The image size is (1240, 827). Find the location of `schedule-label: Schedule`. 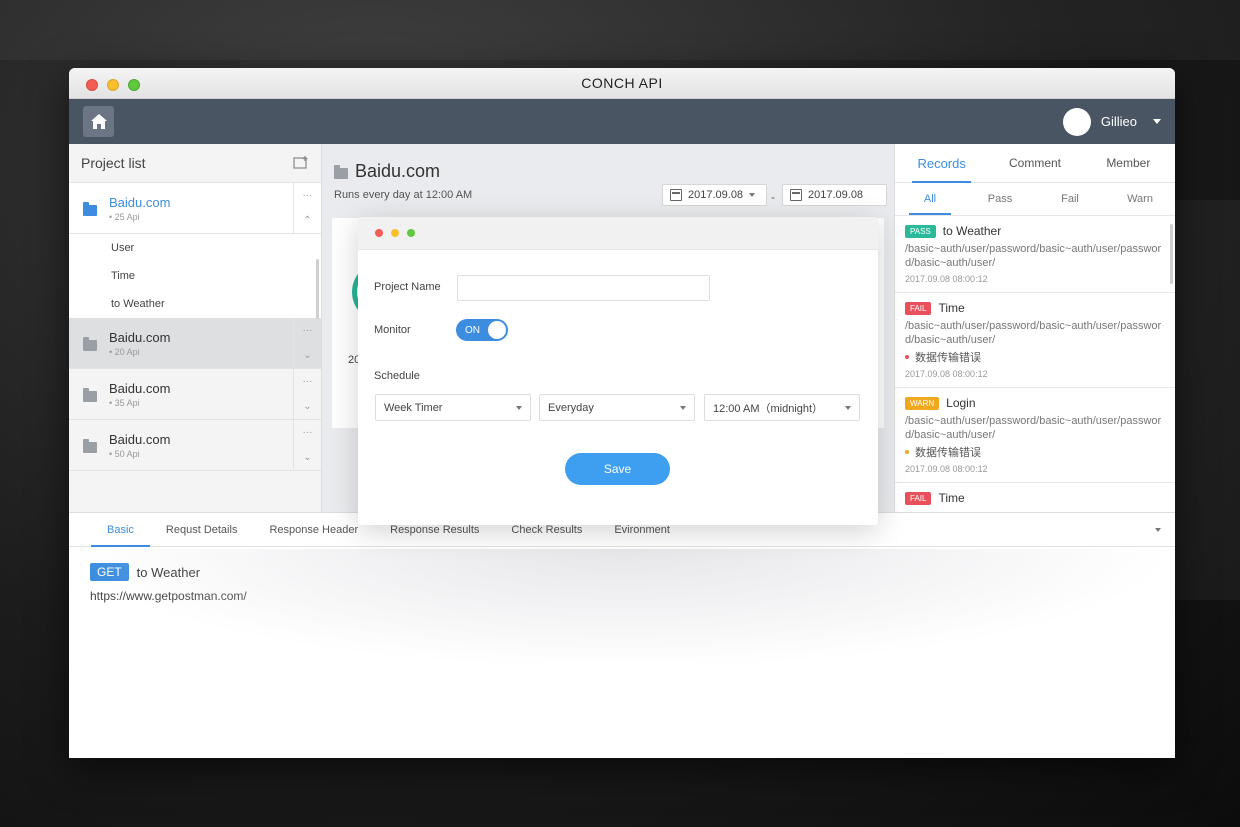

schedule-label: Schedule is located at coordinates (397, 376).